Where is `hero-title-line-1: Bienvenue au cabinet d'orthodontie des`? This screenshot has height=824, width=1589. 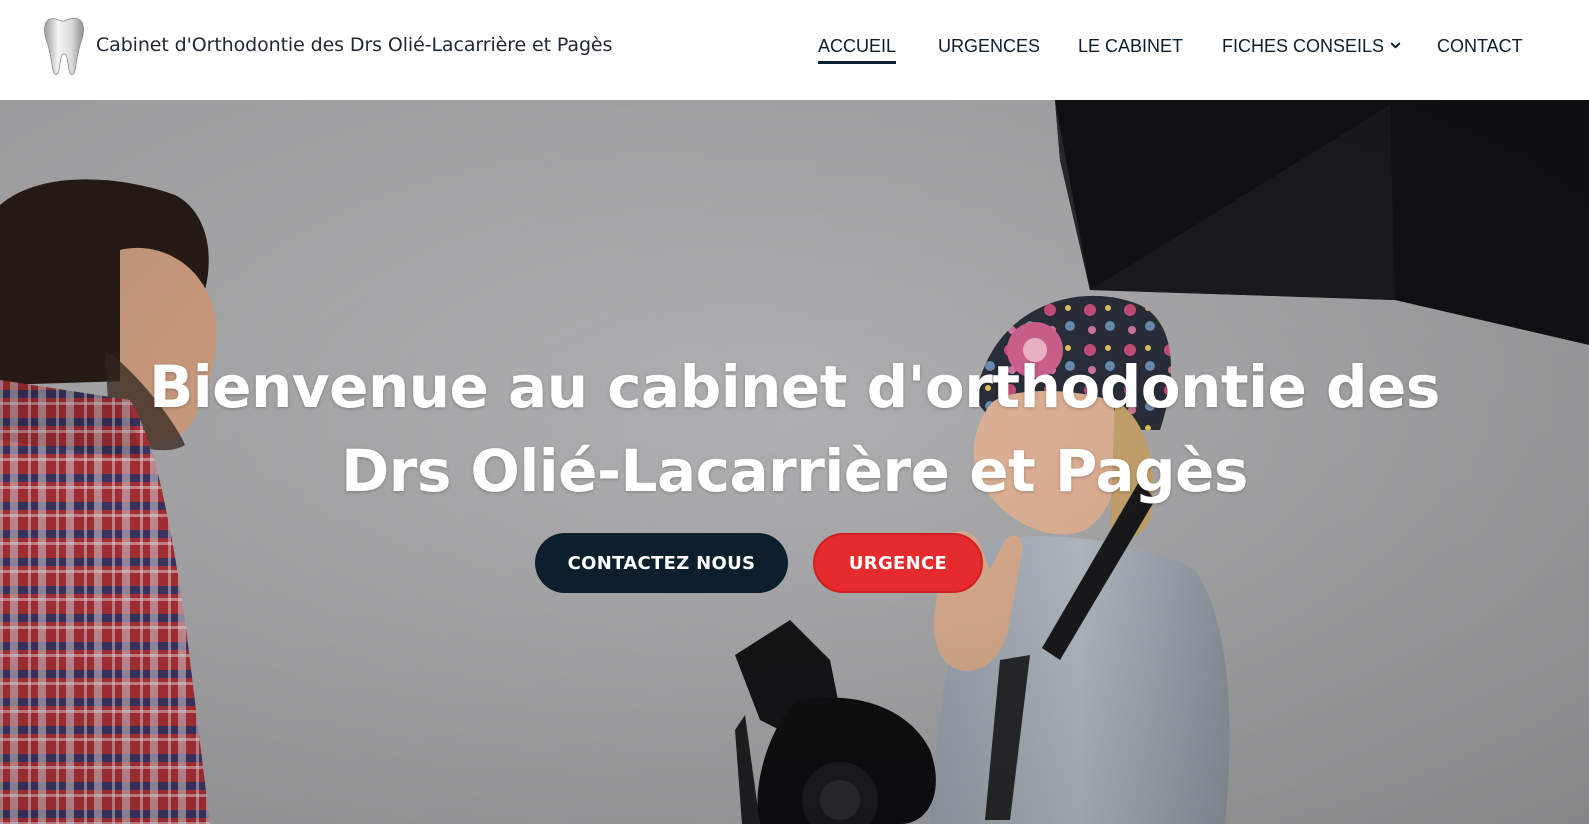
hero-title-line-1: Bienvenue au cabinet d'orthodontie des is located at coordinates (794, 387).